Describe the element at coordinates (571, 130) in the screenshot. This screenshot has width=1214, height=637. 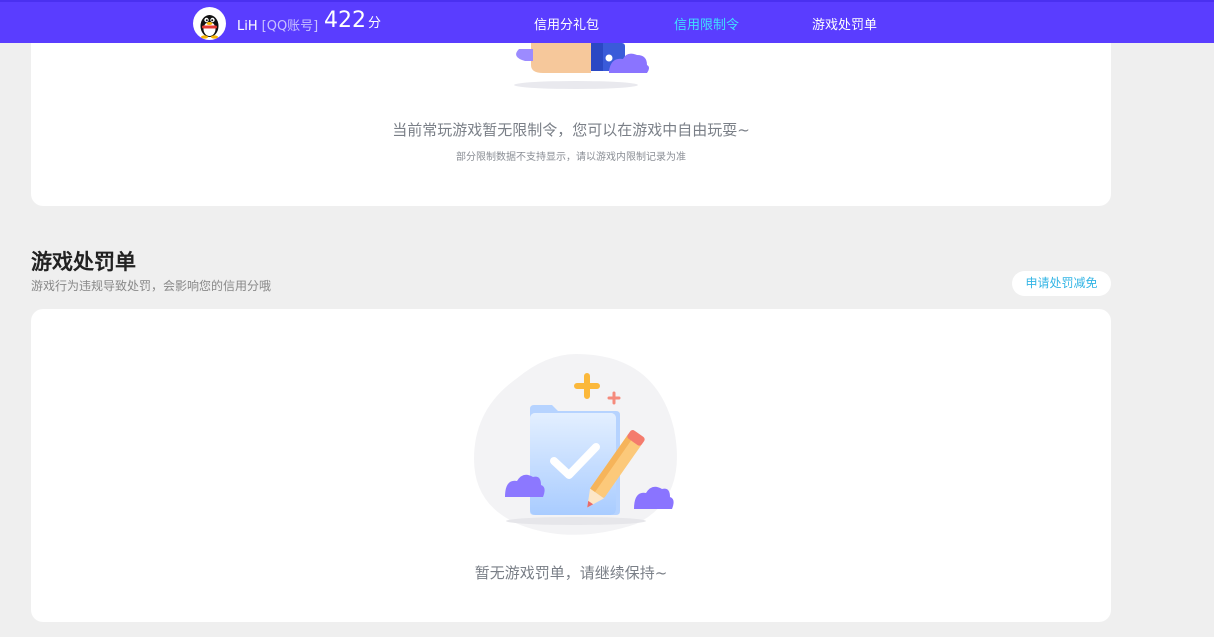
I see `restriction-empty-text: 当前常玩游戏暂无限制令，您可以在游戏中自由玩耍~` at that location.